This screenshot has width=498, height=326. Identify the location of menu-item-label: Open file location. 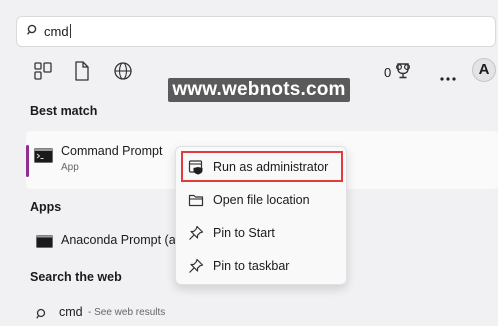
(261, 200).